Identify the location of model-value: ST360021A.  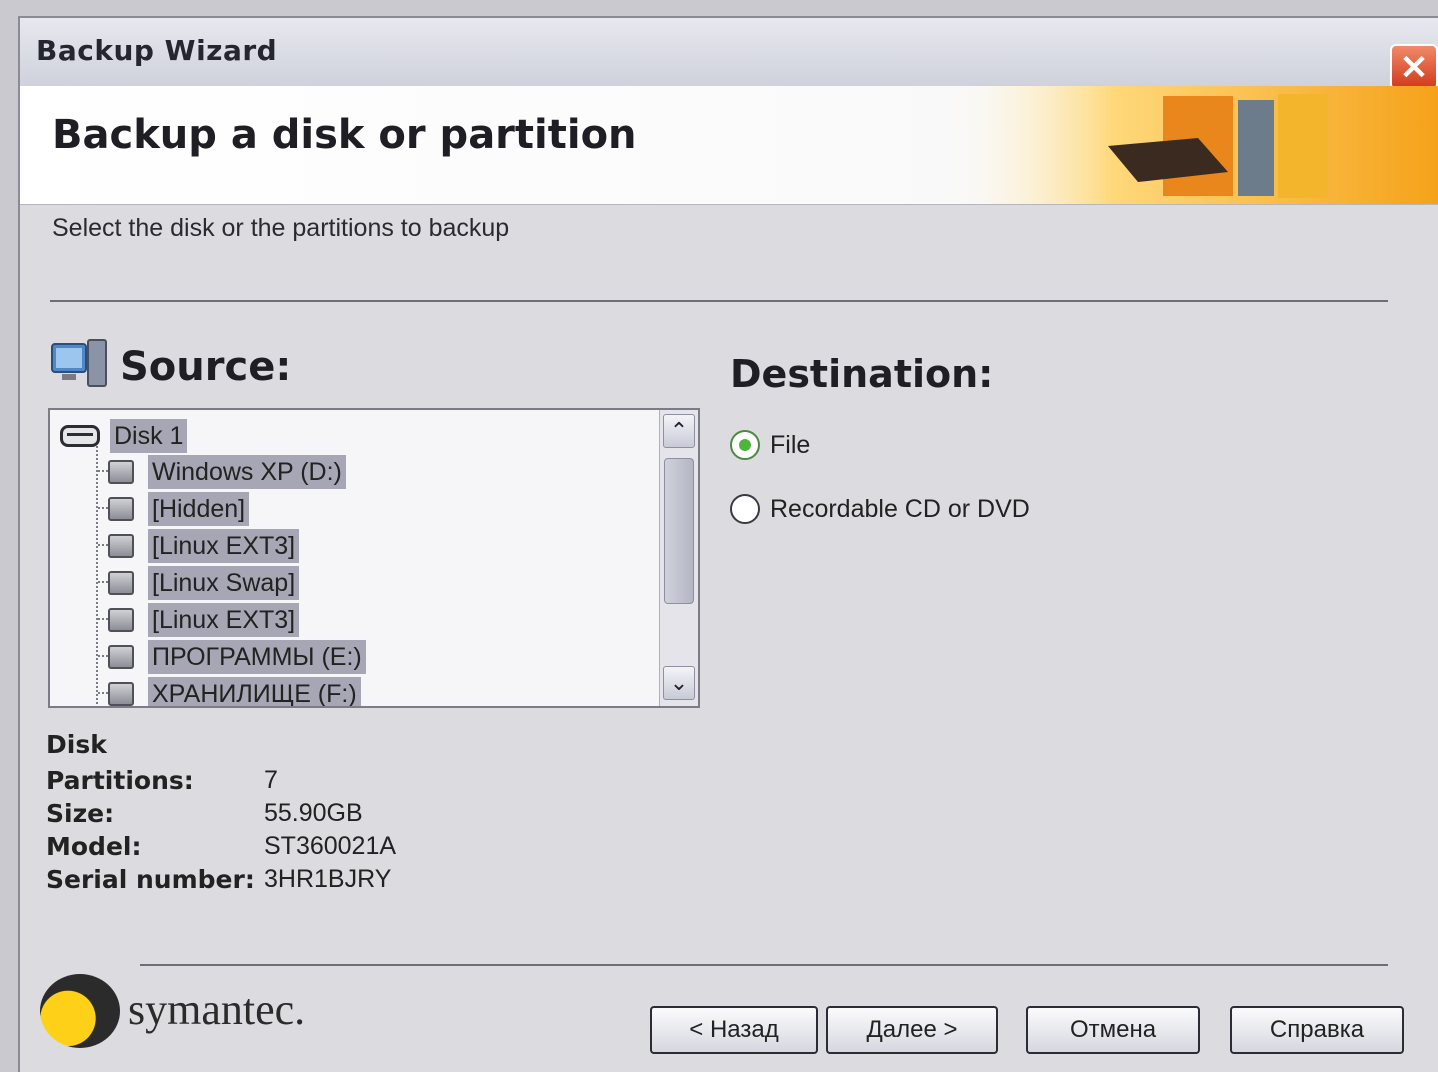
(330, 846).